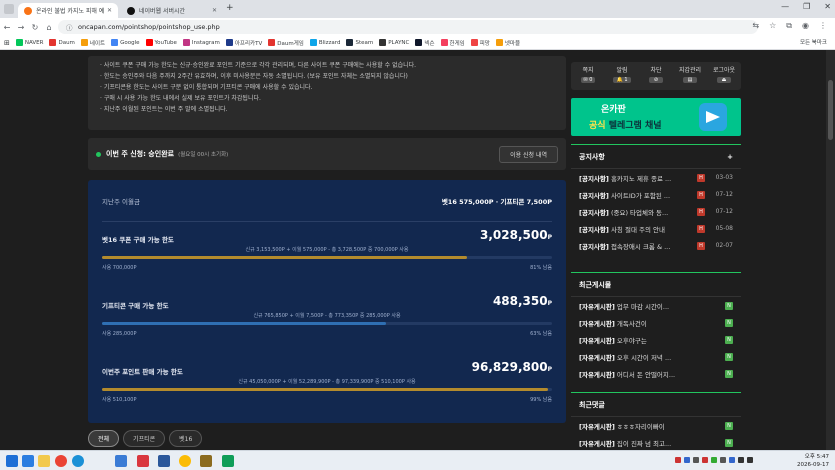 The height and width of the screenshot is (470, 835). I want to click on bookmark-item: 아프리카TV, so click(244, 43).